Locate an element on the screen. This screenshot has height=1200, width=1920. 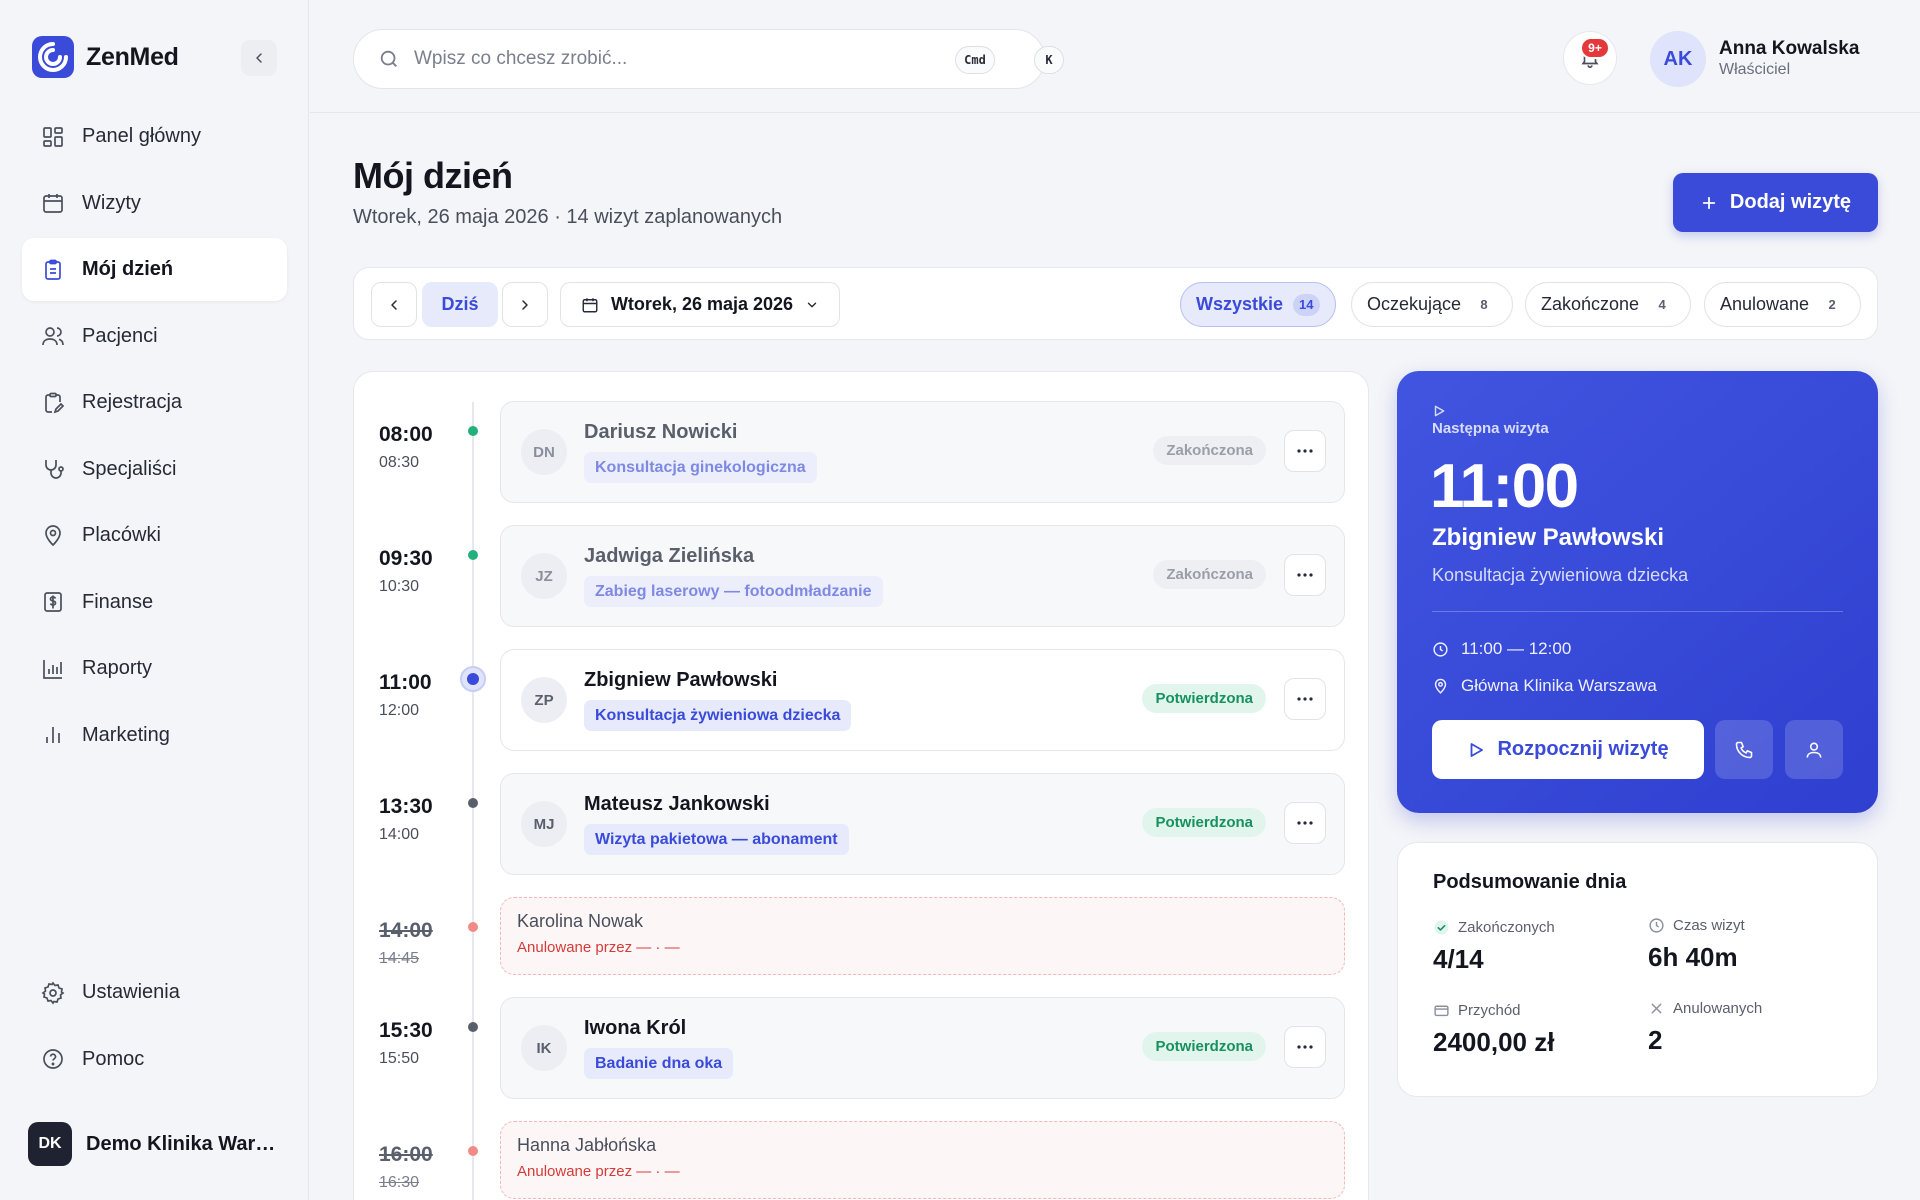
calendar-icon is located at coordinates (590, 304).